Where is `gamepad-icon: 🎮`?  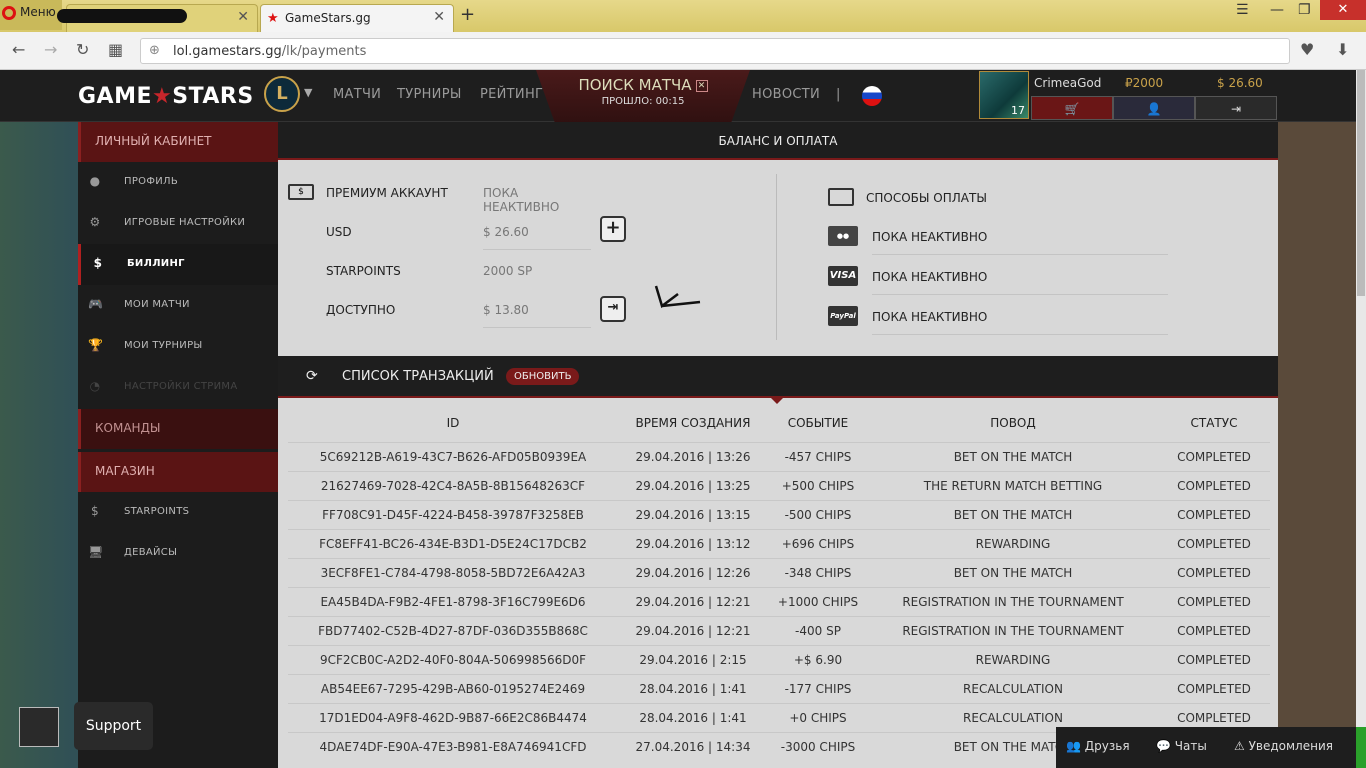 gamepad-icon: 🎮 is located at coordinates (96, 304).